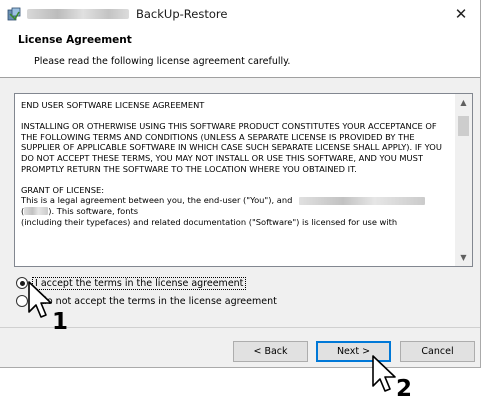 The height and width of the screenshot is (405, 481). Describe the element at coordinates (36, 211) in the screenshot. I see `blurred-short-name` at that location.